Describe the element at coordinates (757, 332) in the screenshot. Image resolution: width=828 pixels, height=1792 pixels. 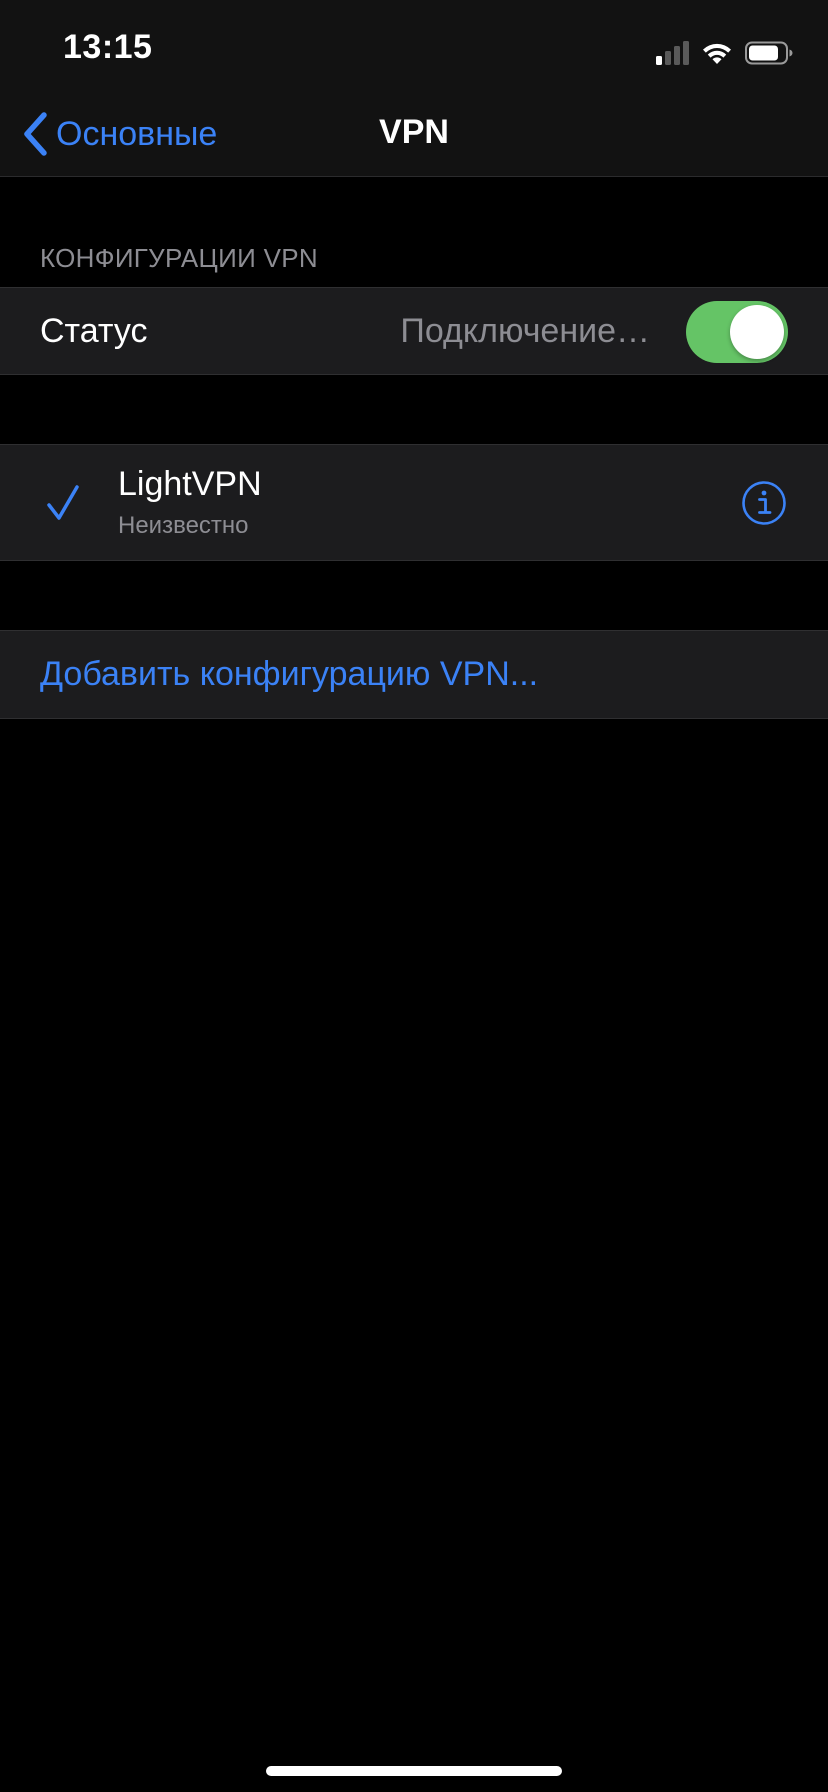
I see `toggle-knob` at that location.